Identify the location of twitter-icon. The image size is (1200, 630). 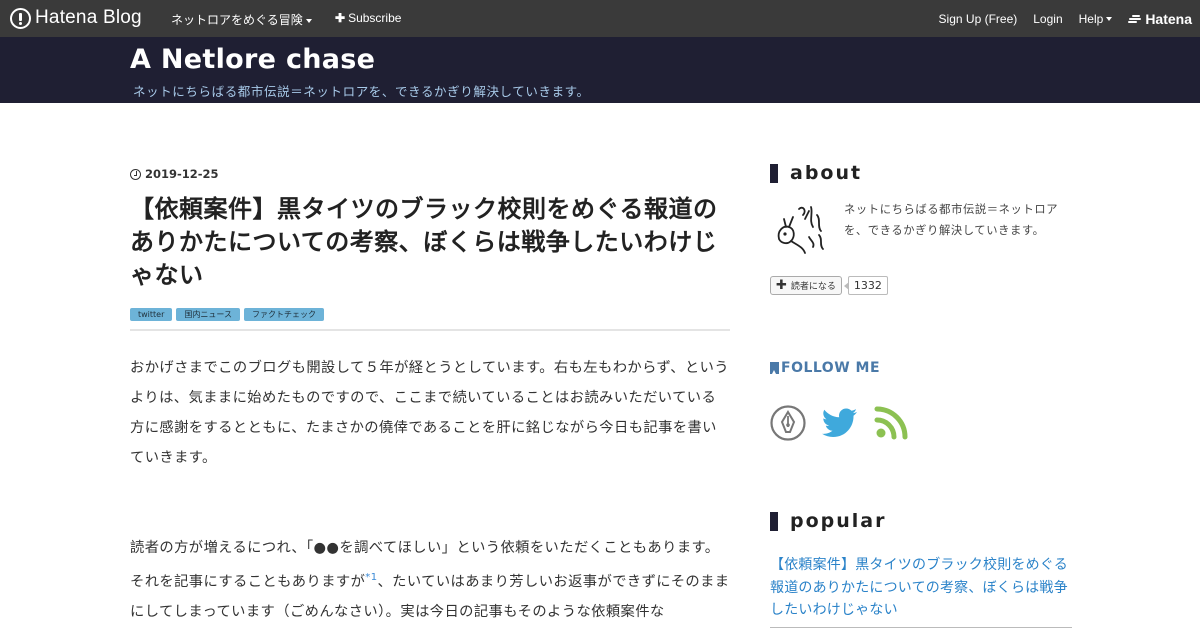
(840, 423).